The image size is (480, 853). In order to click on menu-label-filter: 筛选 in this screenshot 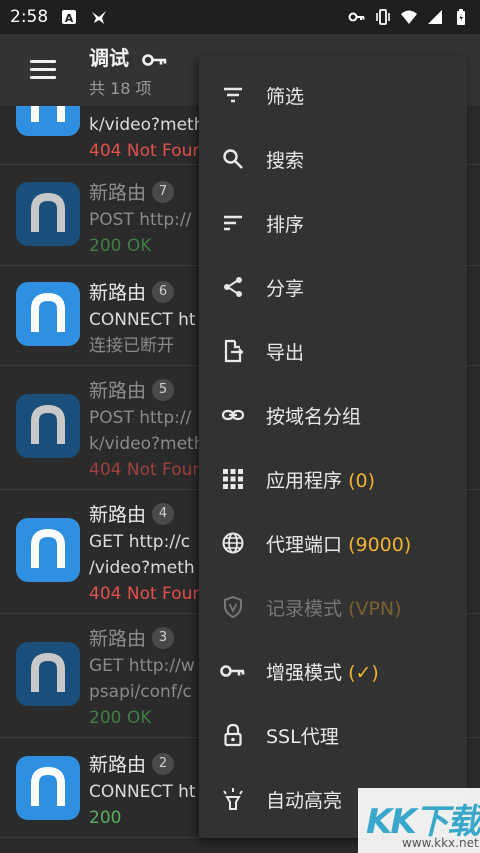, I will do `click(285, 96)`.